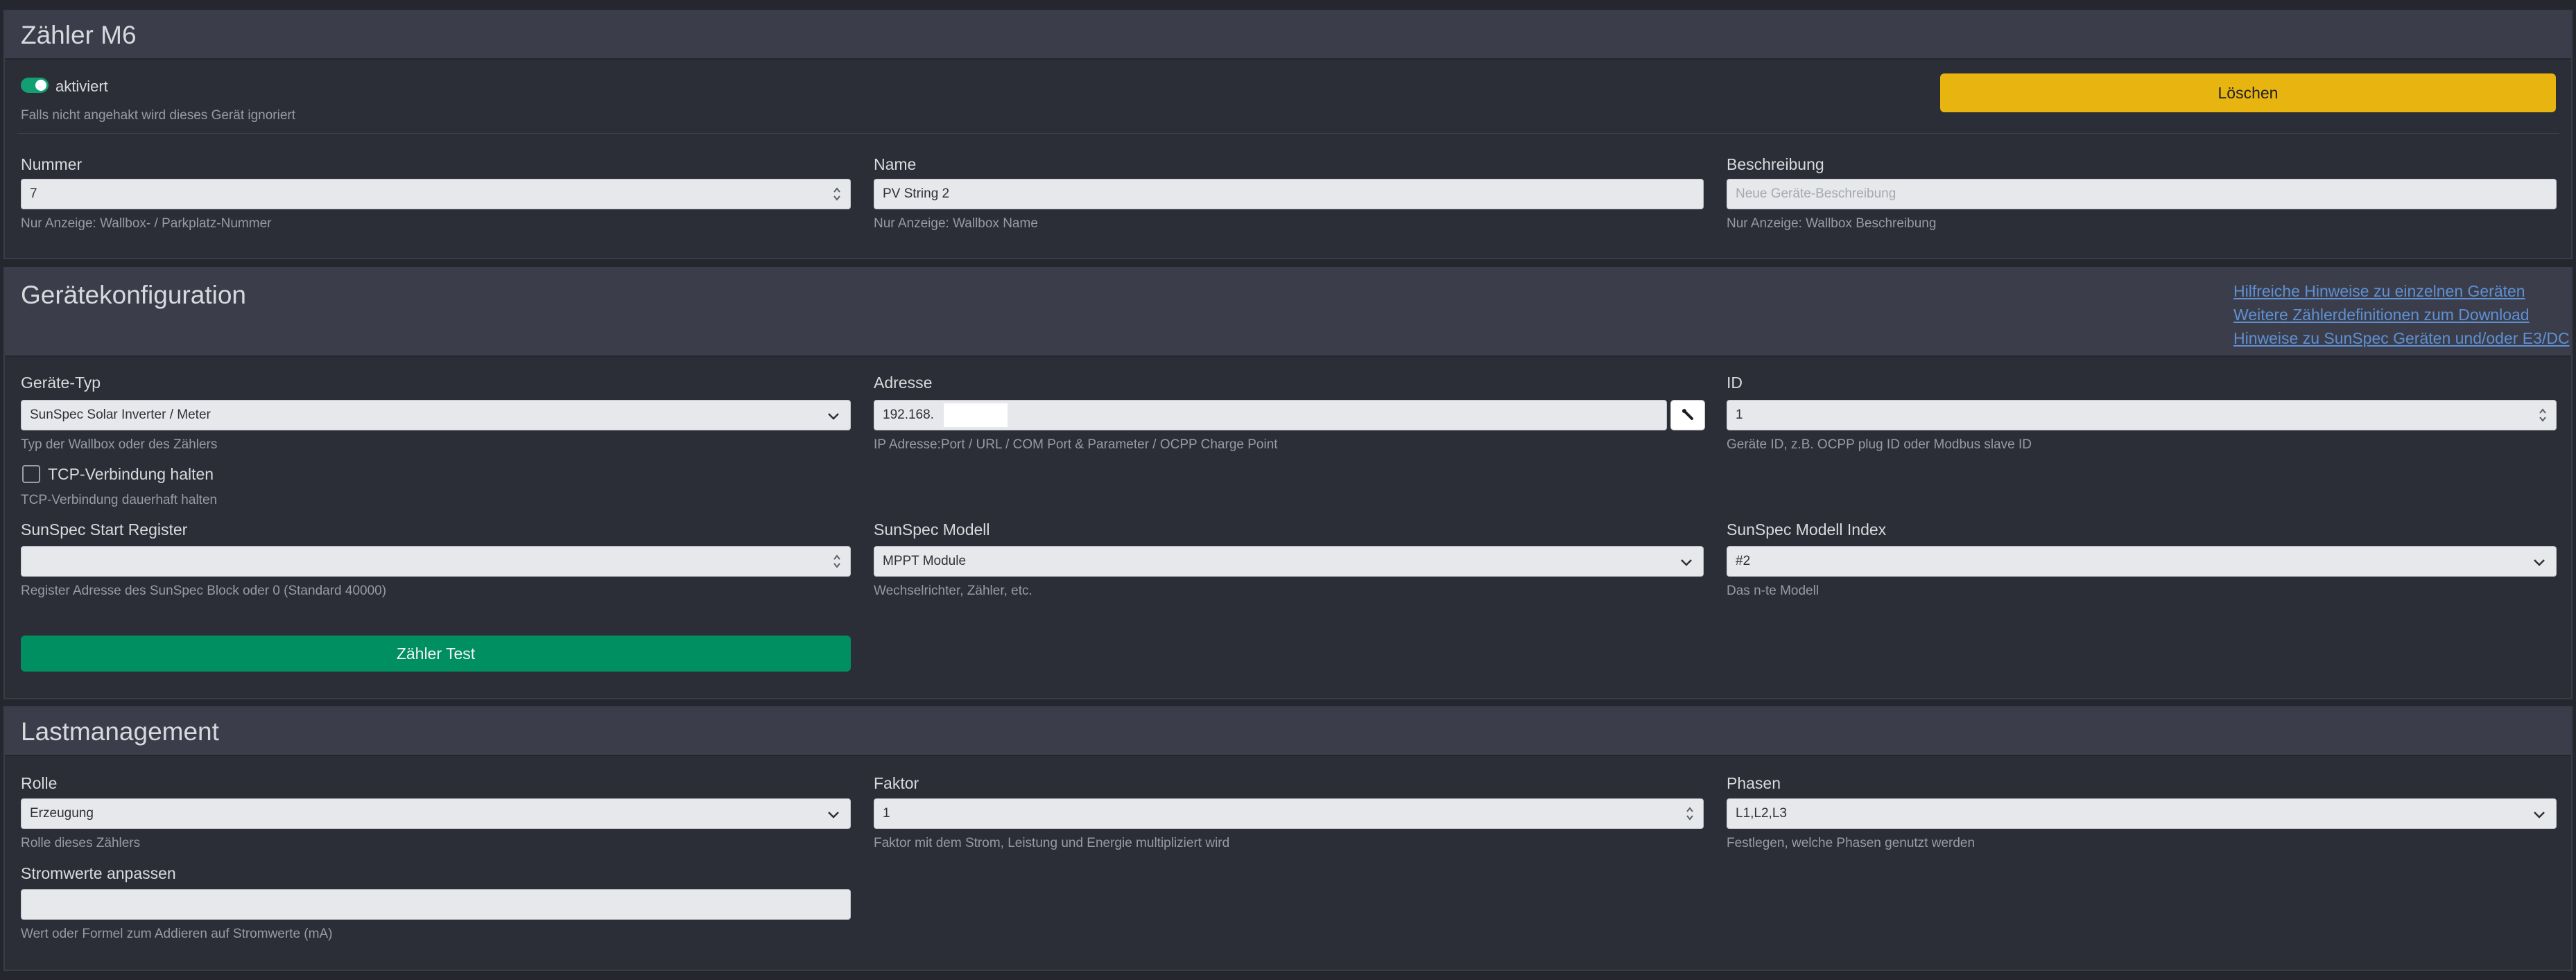 The height and width of the screenshot is (980, 2576). Describe the element at coordinates (436, 904) in the screenshot. I see `current-adjust-input` at that location.